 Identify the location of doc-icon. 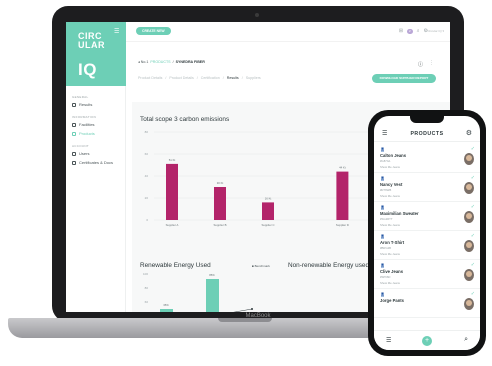
(74, 162).